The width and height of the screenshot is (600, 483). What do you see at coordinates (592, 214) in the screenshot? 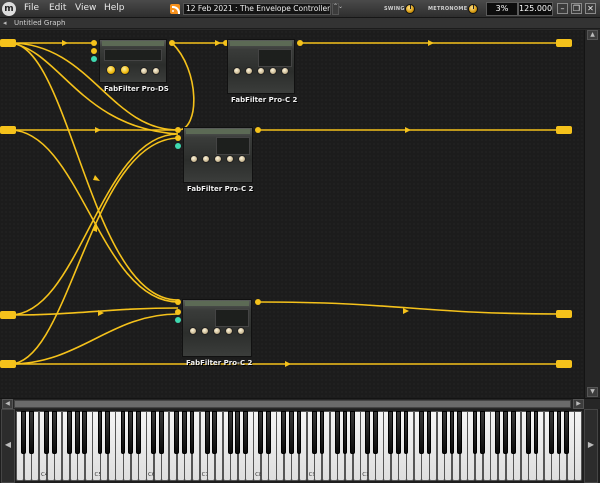
I see `vertical-scrollbar: ▲ ▼` at bounding box center [592, 214].